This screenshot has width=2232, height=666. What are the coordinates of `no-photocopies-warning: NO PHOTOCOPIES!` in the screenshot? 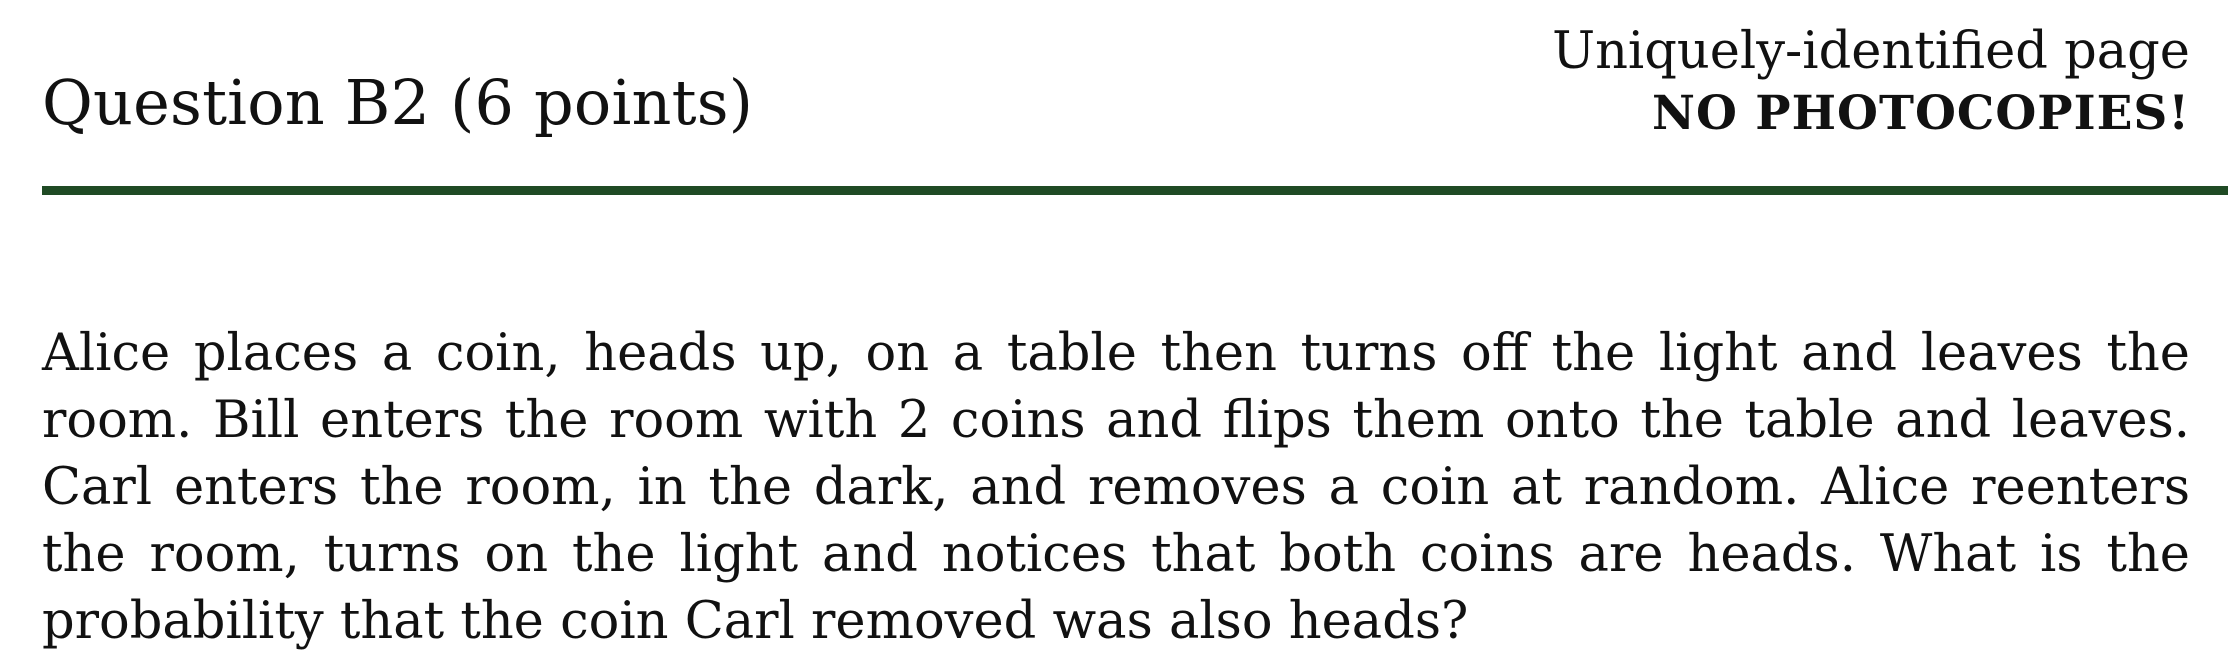 It's located at (1921, 113).